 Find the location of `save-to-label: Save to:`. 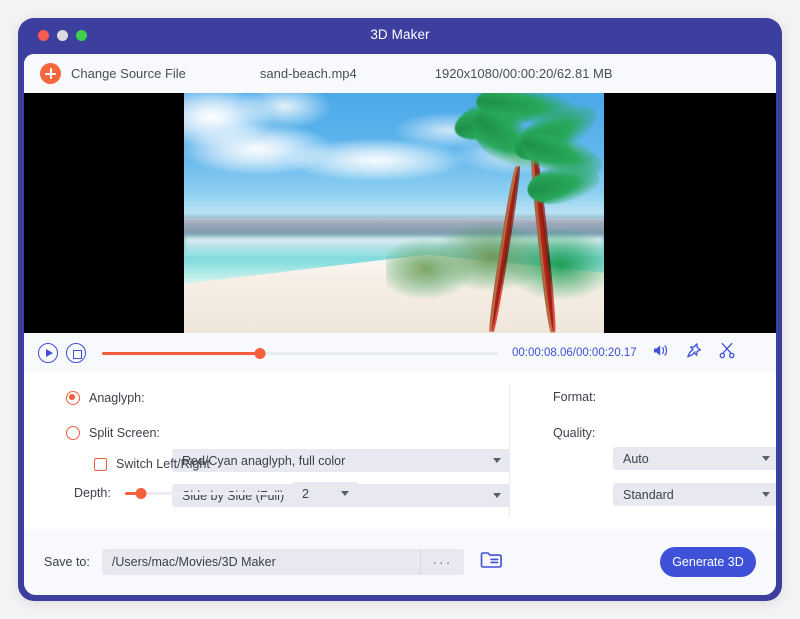

save-to-label: Save to: is located at coordinates (67, 562).